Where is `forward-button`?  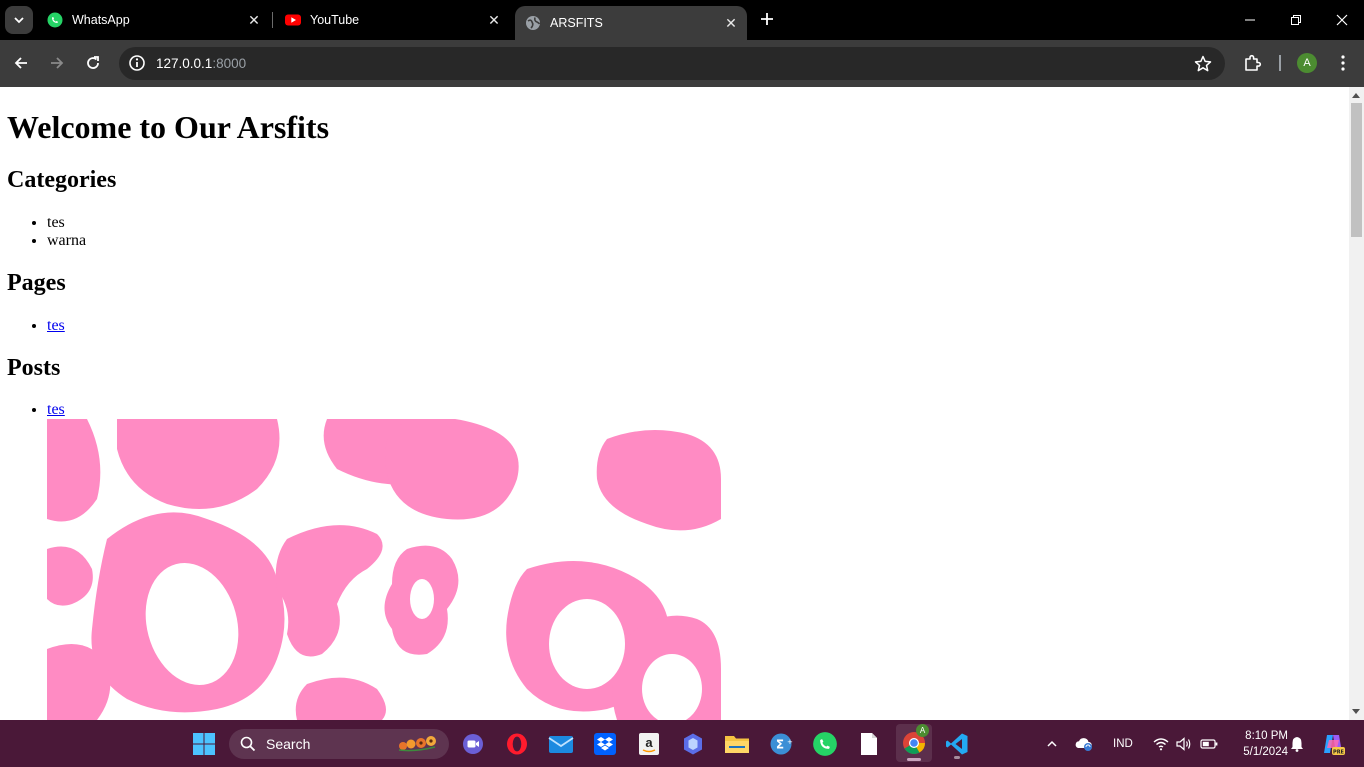 forward-button is located at coordinates (57, 63).